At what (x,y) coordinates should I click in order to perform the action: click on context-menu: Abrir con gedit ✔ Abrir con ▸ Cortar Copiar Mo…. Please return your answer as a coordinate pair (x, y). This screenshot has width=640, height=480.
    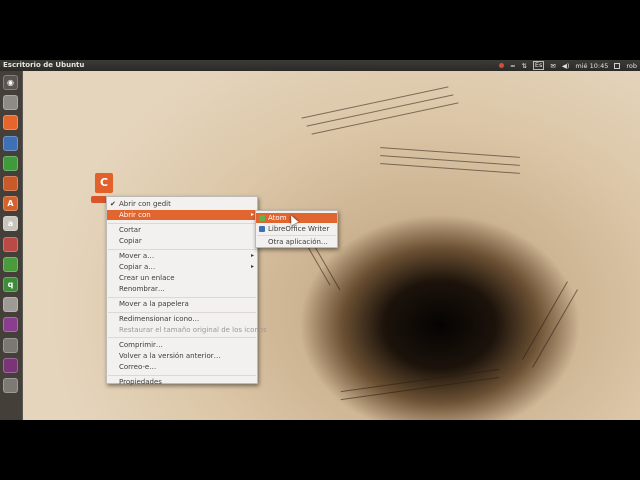
    Looking at the image, I should click on (186, 291).